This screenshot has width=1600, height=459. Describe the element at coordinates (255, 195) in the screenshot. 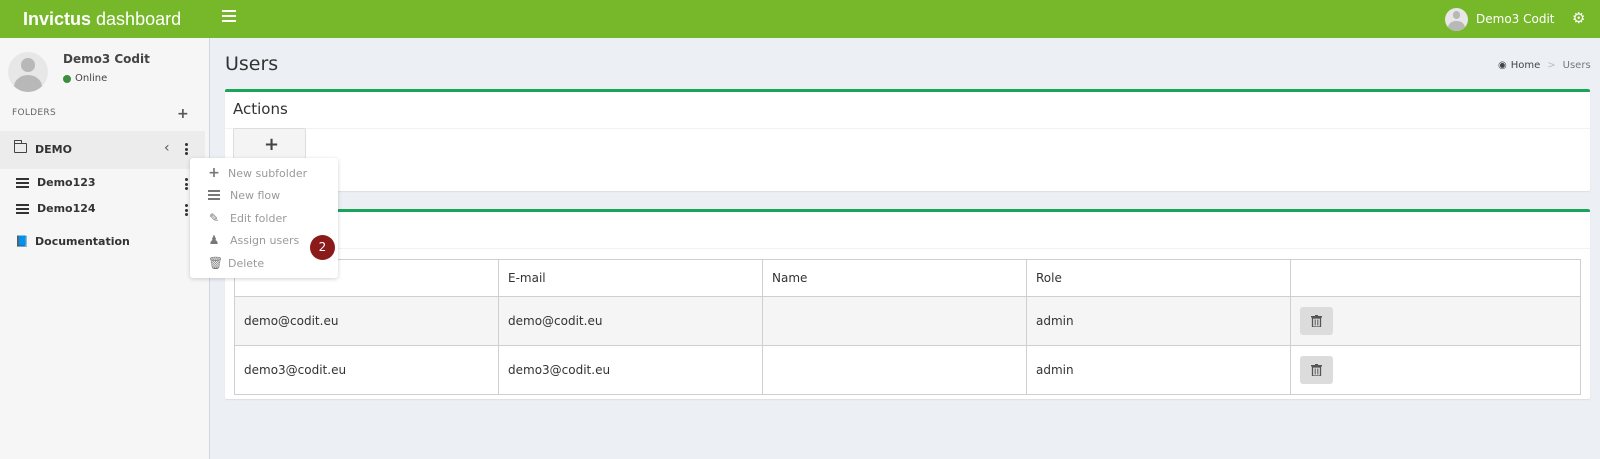

I see `menu-item-label: New flow` at that location.